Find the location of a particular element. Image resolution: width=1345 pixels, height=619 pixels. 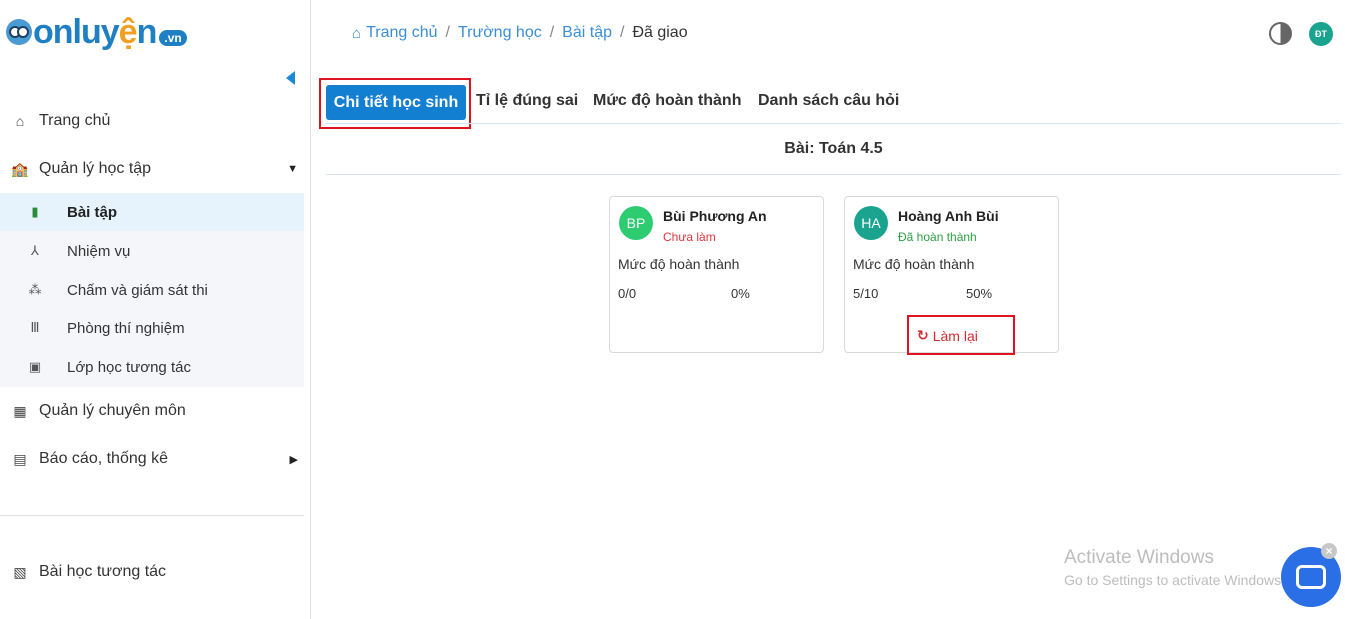

sidebar-item-label: Chấm và giám sát thi is located at coordinates (137, 290).